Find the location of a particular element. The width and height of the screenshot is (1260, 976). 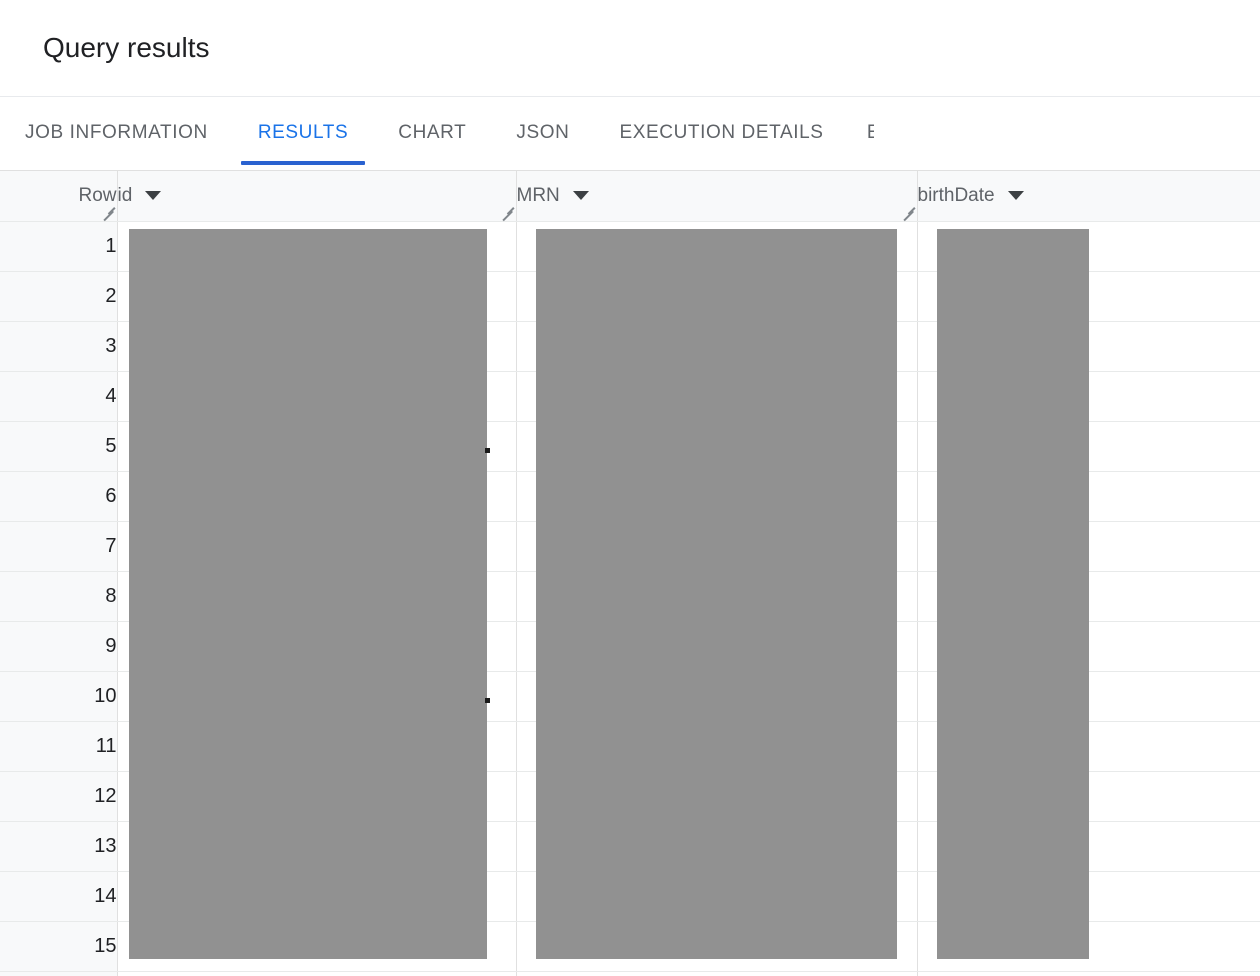

table-row: 13 is located at coordinates (630, 846).